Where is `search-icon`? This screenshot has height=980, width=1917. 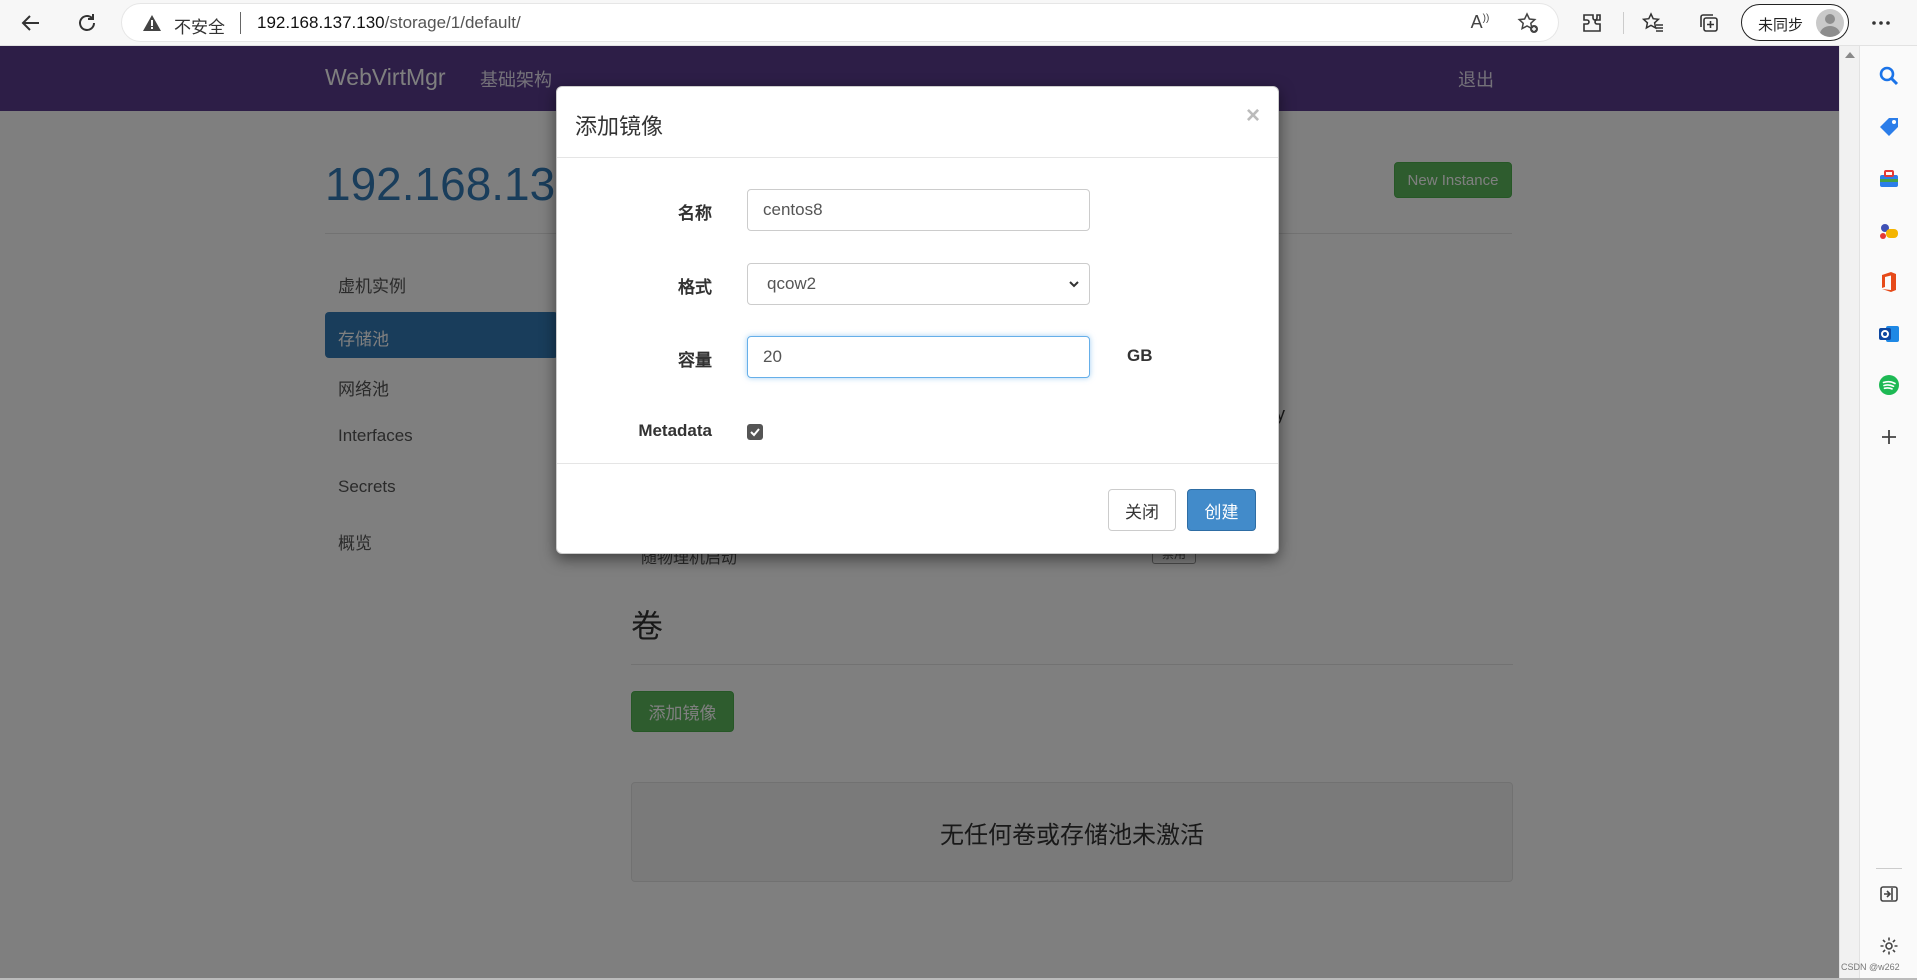
search-icon is located at coordinates (1889, 76).